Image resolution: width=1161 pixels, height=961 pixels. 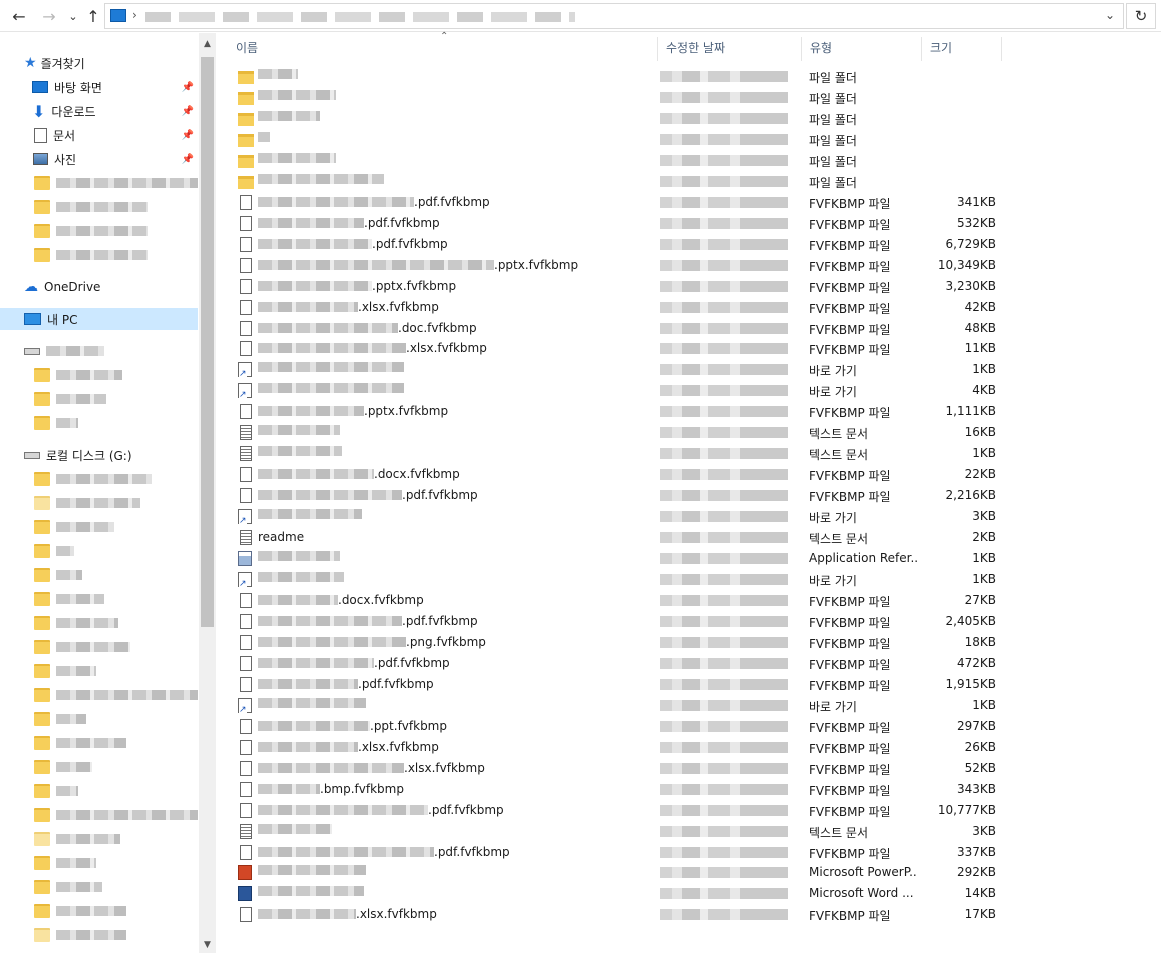 I want to click on sidebar-item-downloads: ⬇ 다운로드 📌, so click(x=115, y=111).